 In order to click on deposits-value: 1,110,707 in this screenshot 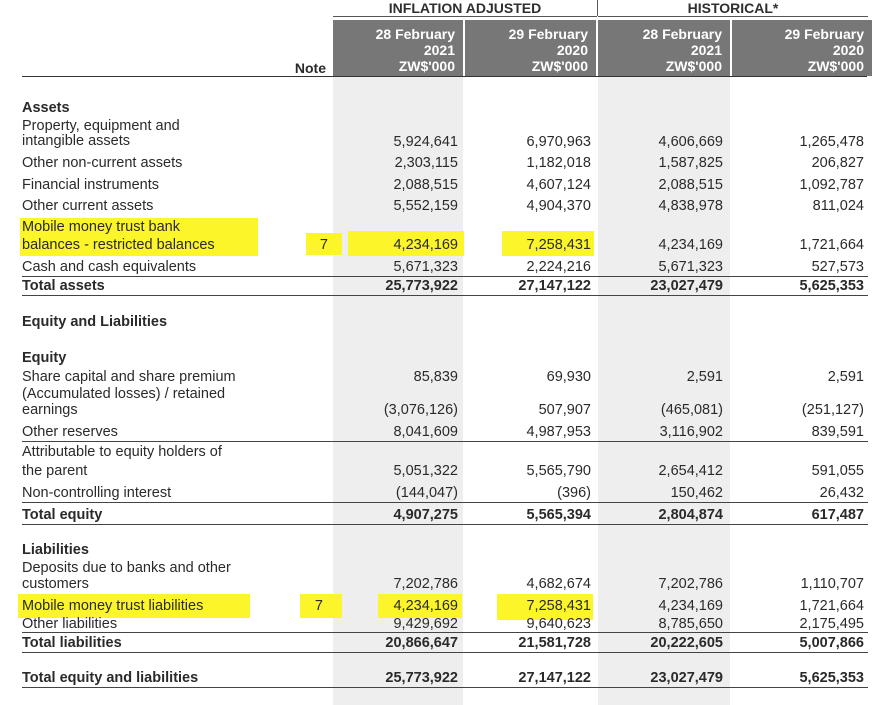, I will do `click(832, 584)`.